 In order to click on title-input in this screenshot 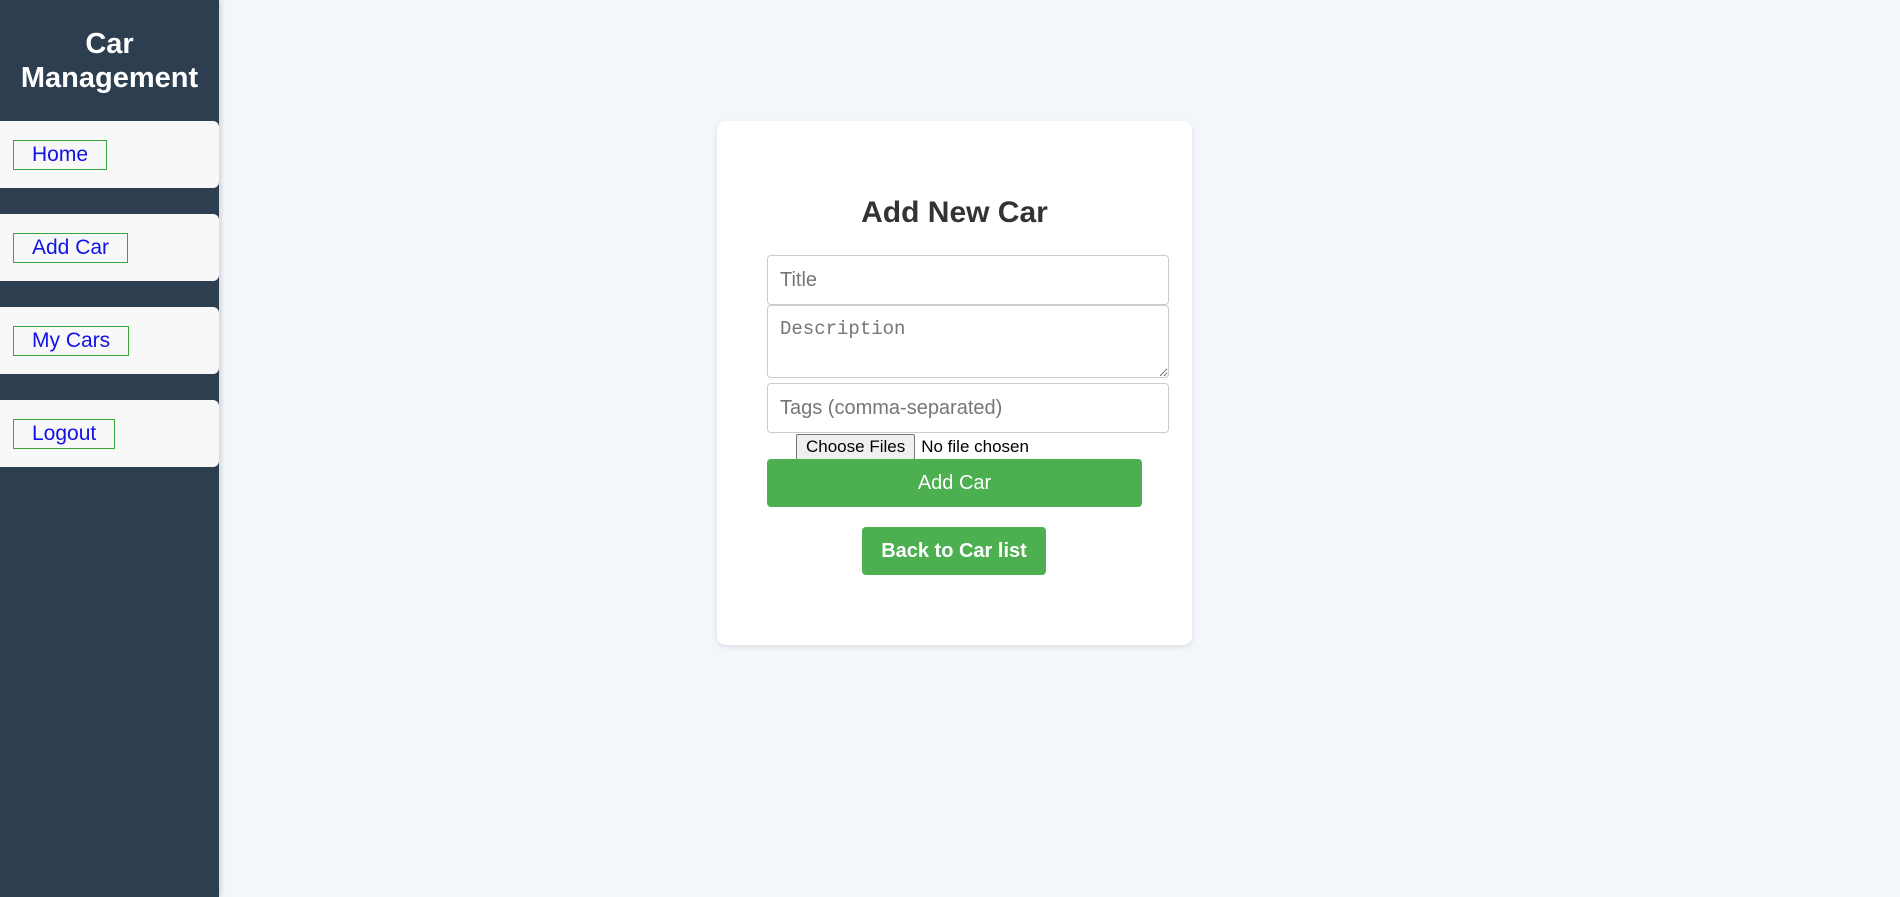, I will do `click(968, 280)`.